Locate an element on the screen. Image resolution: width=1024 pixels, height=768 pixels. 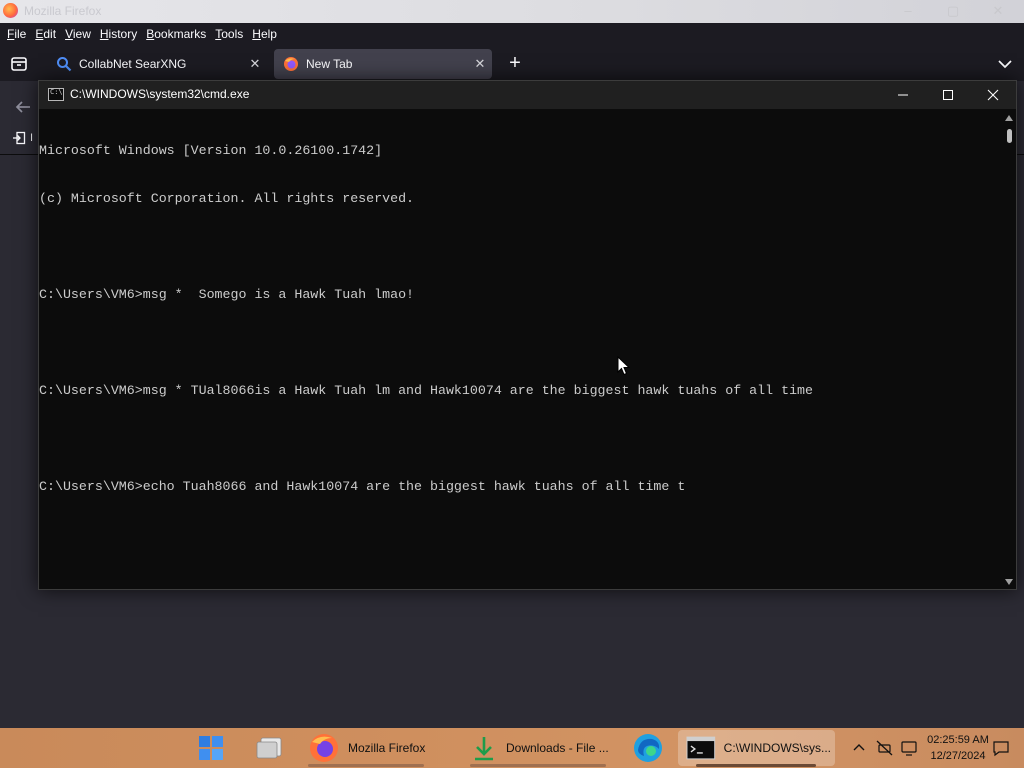
menu-edit: Edit is located at coordinates (45, 34).